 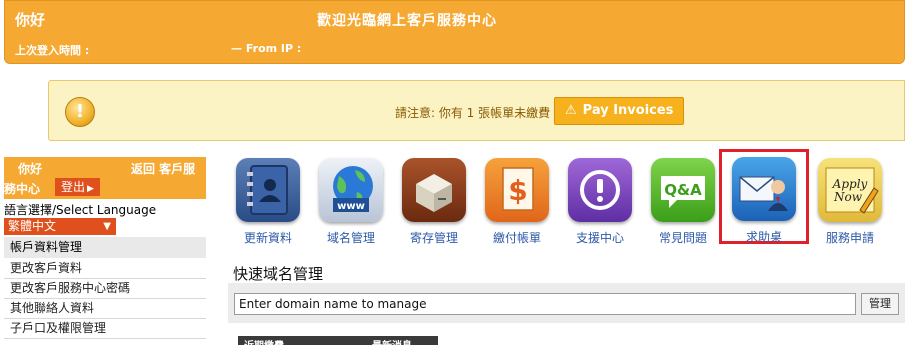 I want to click on tile-service-application: Apply Now 服務申請, so click(x=850, y=202).